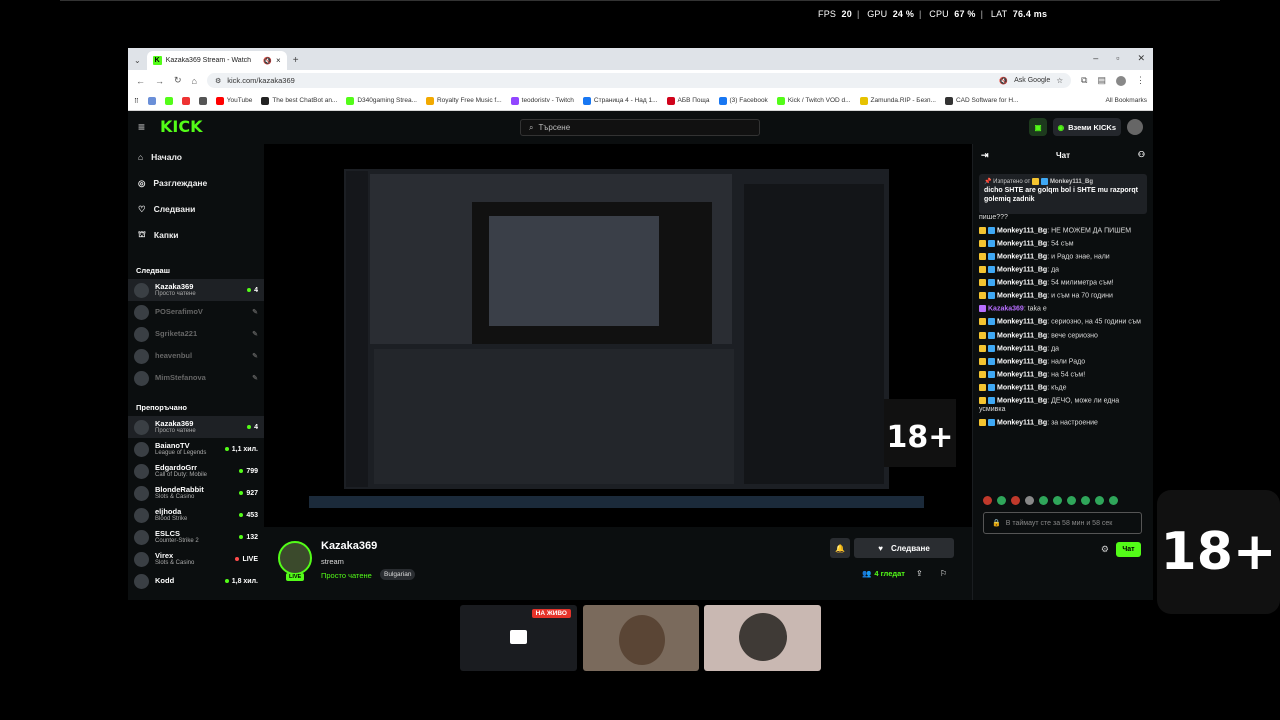 The image size is (1280, 720). What do you see at coordinates (196, 427) in the screenshot?
I see `recommended-channel: Kazaka369 Просто чатене 4` at bounding box center [196, 427].